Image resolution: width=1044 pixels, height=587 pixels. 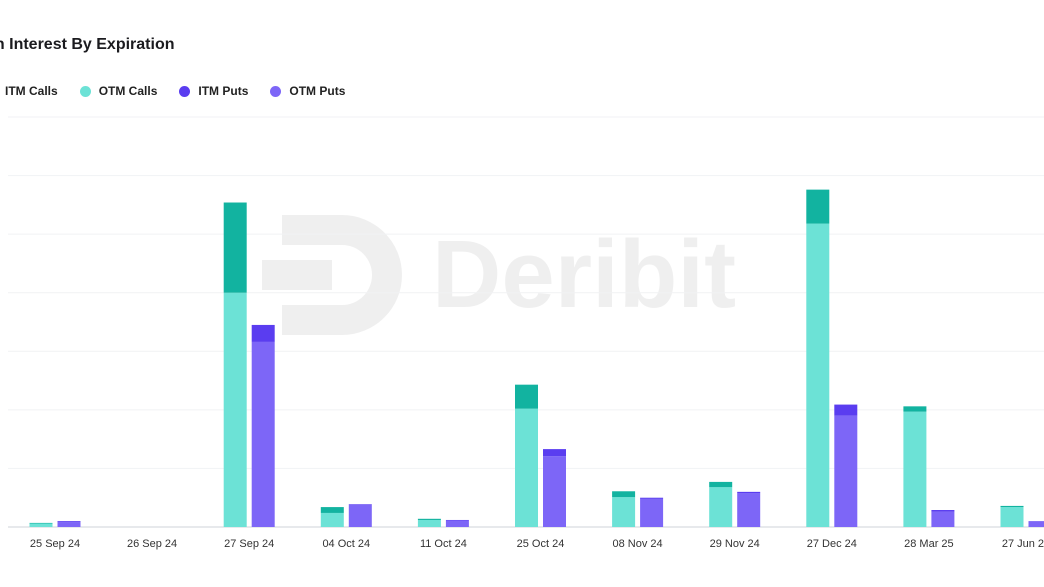 I want to click on x-tick-label: 11 Oct 24, so click(x=443, y=544).